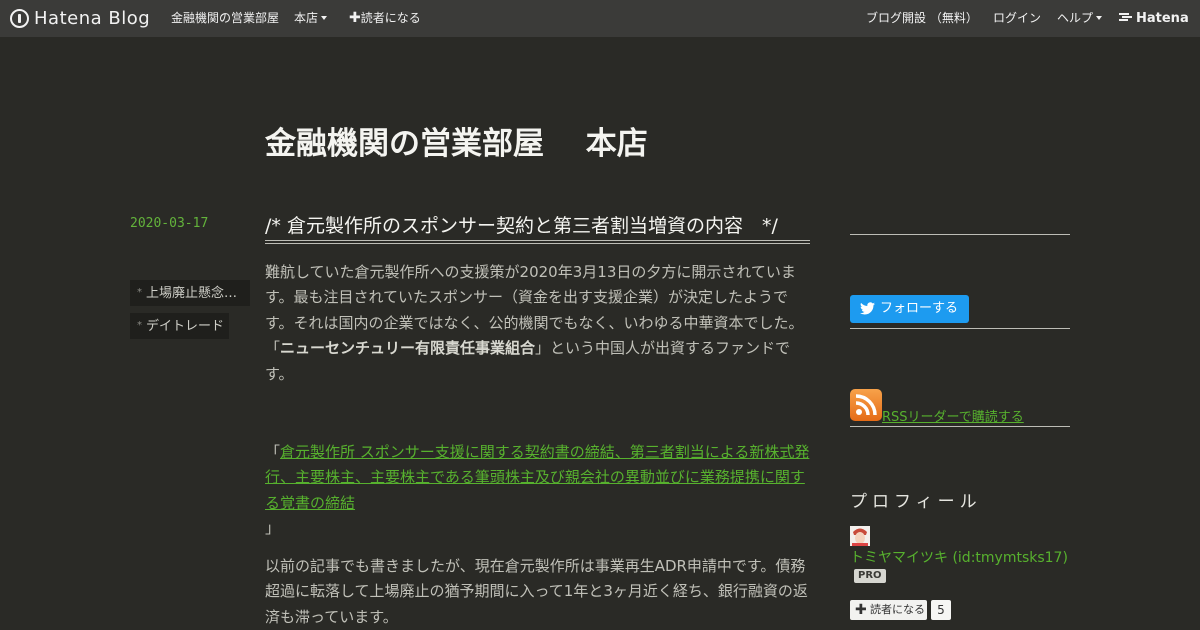  I want to click on logo-text: Hatena Blog, so click(92, 18).